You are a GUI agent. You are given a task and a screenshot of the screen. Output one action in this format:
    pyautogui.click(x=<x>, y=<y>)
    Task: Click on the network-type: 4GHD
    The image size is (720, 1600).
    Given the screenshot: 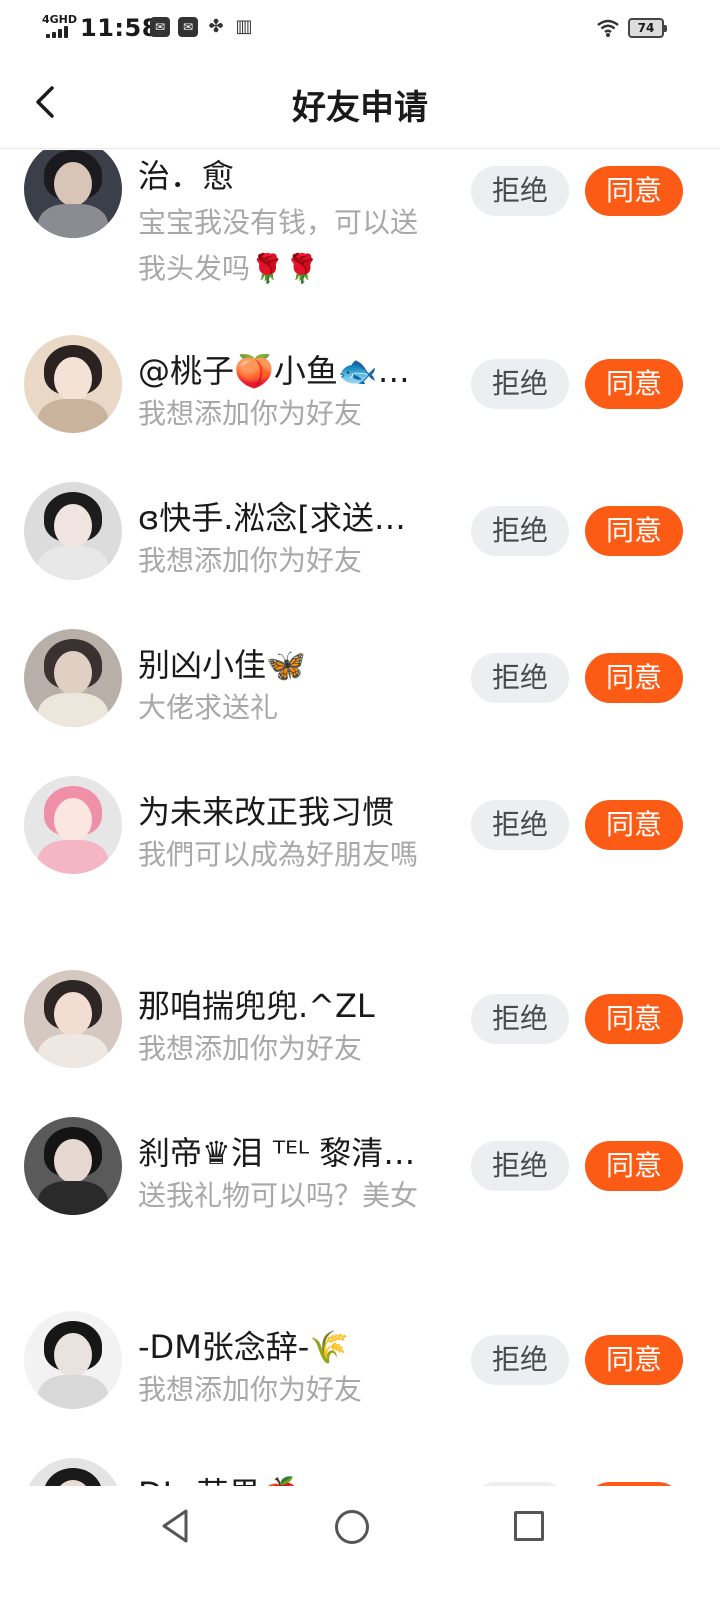 What is the action you would take?
    pyautogui.click(x=60, y=19)
    